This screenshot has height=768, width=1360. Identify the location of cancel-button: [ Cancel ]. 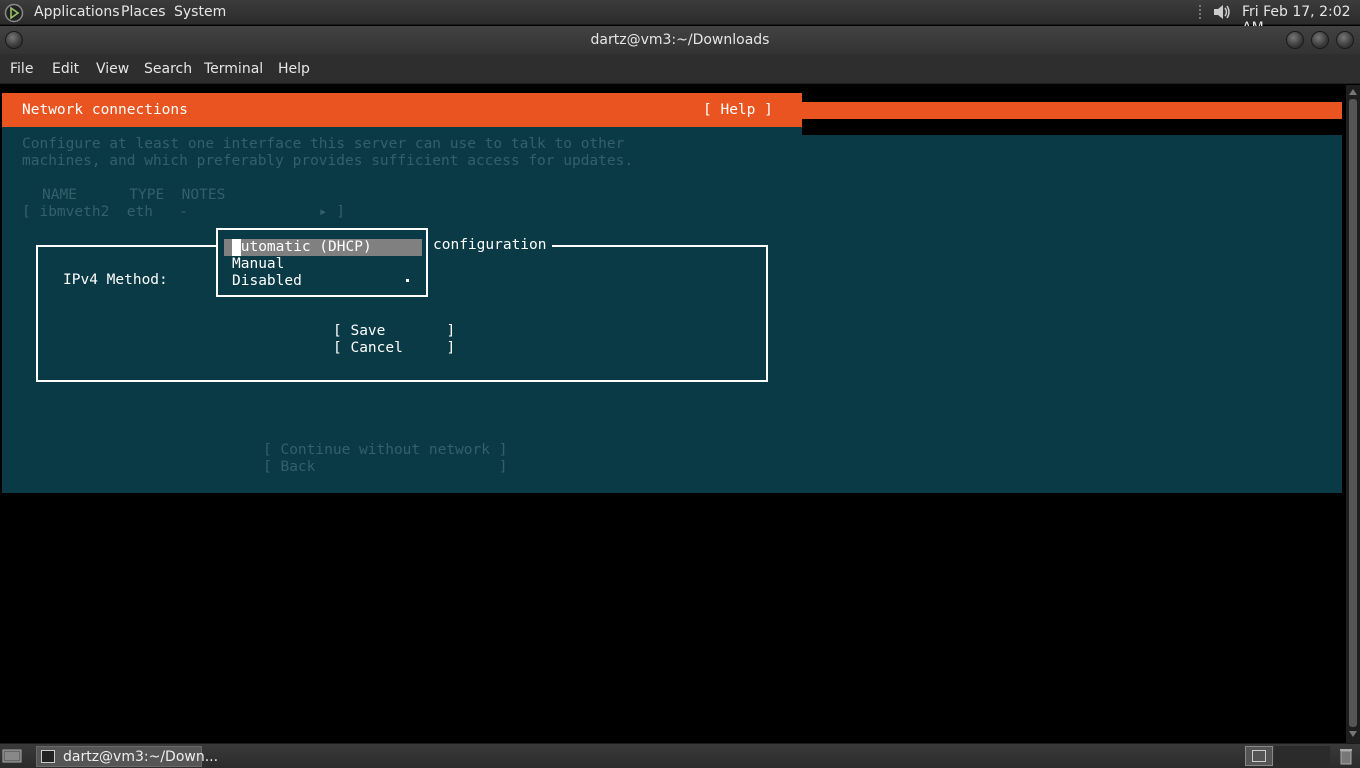
(394, 348).